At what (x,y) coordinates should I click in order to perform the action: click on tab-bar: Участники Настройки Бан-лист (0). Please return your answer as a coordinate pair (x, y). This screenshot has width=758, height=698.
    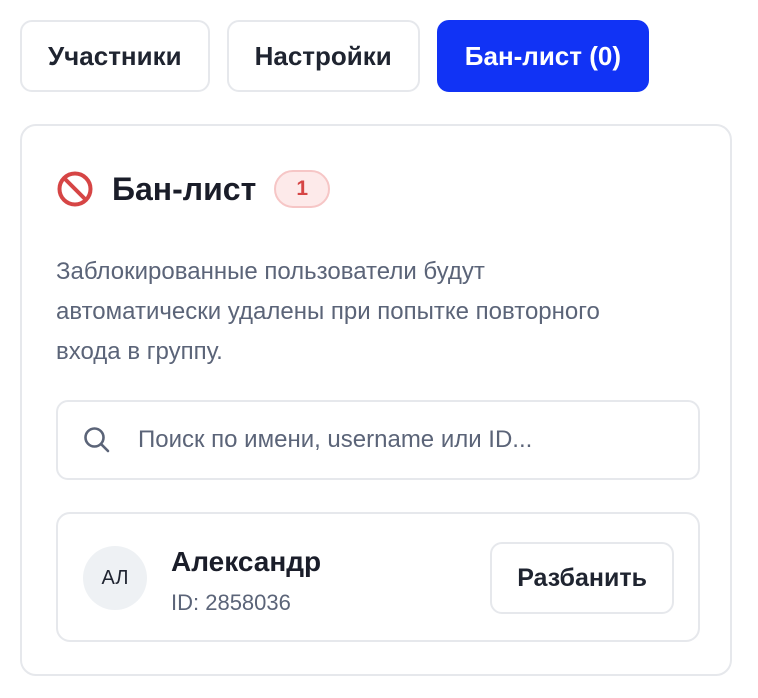
    Looking at the image, I should click on (334, 56).